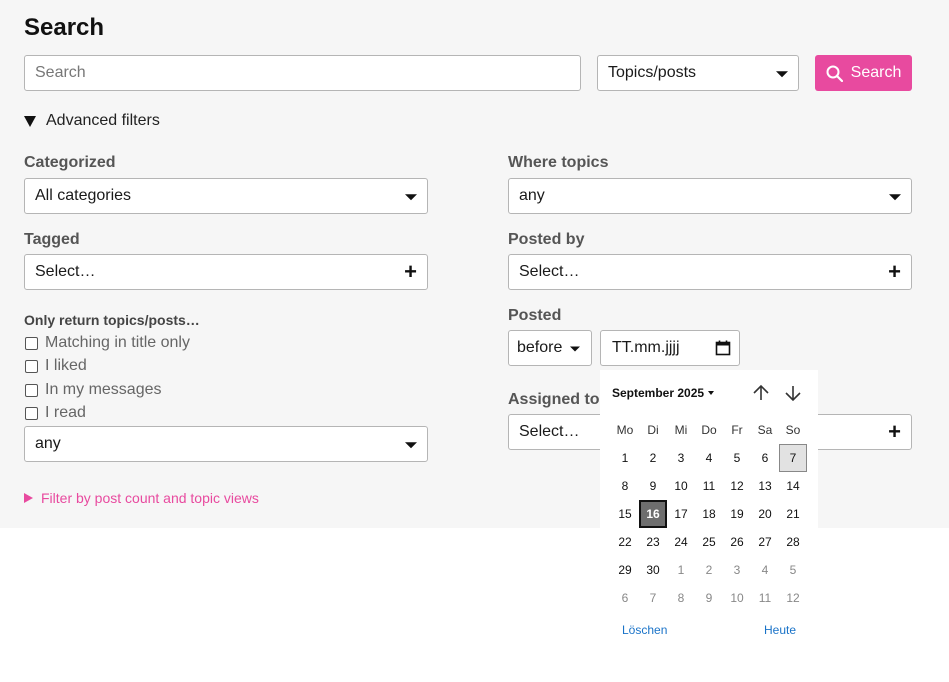 The image size is (949, 682). What do you see at coordinates (625, 570) in the screenshot?
I see `calendar-day: 29` at bounding box center [625, 570].